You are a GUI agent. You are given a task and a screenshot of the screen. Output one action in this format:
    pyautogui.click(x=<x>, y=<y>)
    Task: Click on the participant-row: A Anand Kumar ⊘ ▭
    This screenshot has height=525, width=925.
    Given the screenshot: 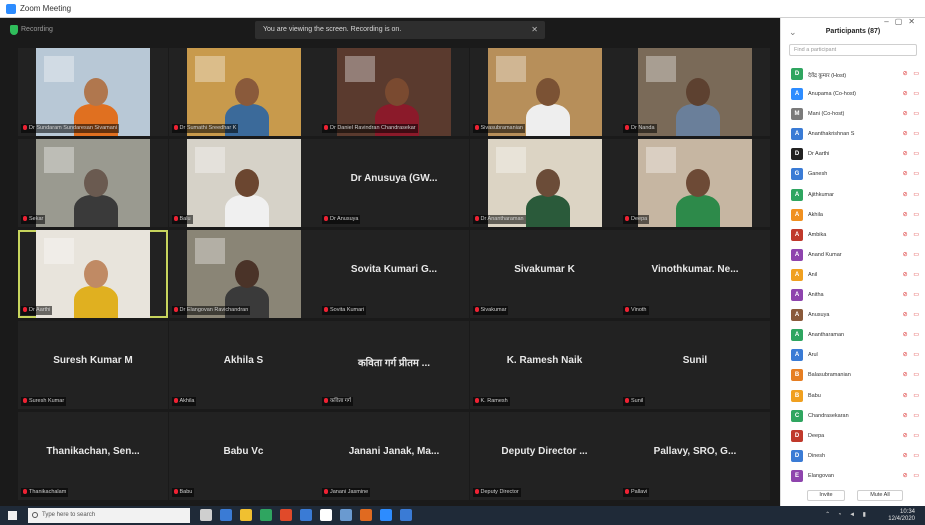 What is the action you would take?
    pyautogui.click(x=855, y=255)
    